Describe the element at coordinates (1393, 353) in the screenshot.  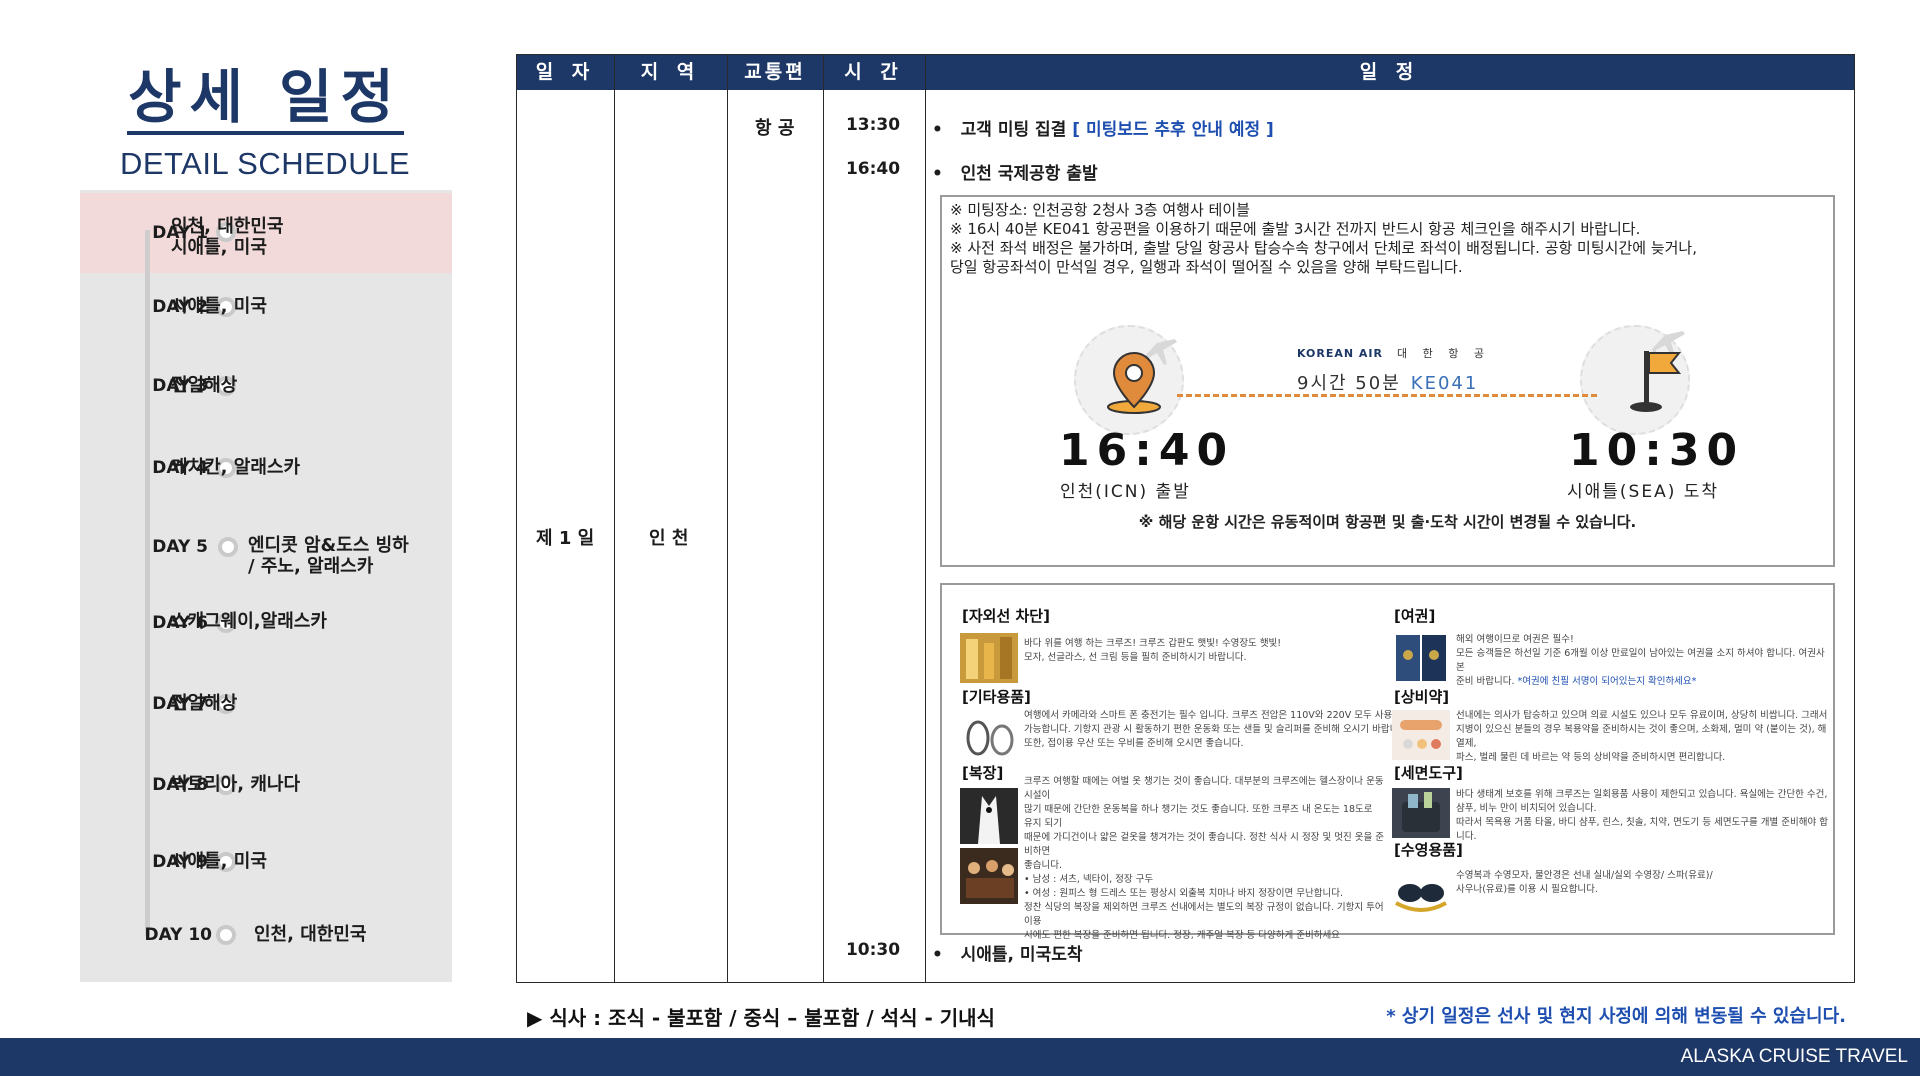
I see `airline-label: KOREAN AIR 대 한 항 공` at that location.